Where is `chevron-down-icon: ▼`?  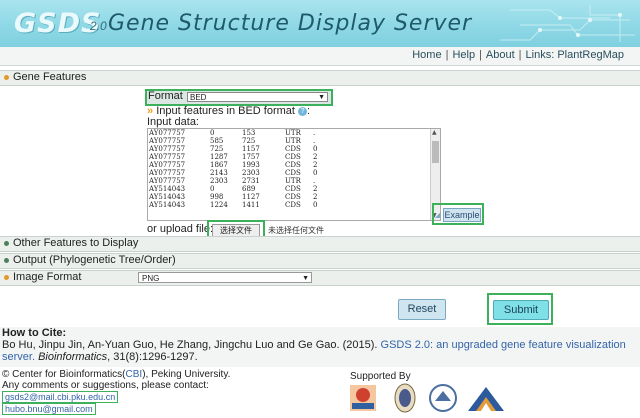 chevron-down-icon: ▼ is located at coordinates (321, 97).